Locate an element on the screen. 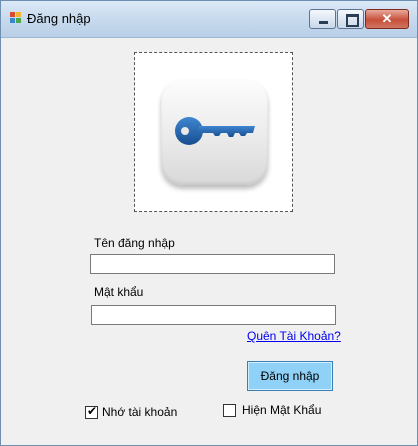  password-label: Mật khẩu is located at coordinates (119, 292).